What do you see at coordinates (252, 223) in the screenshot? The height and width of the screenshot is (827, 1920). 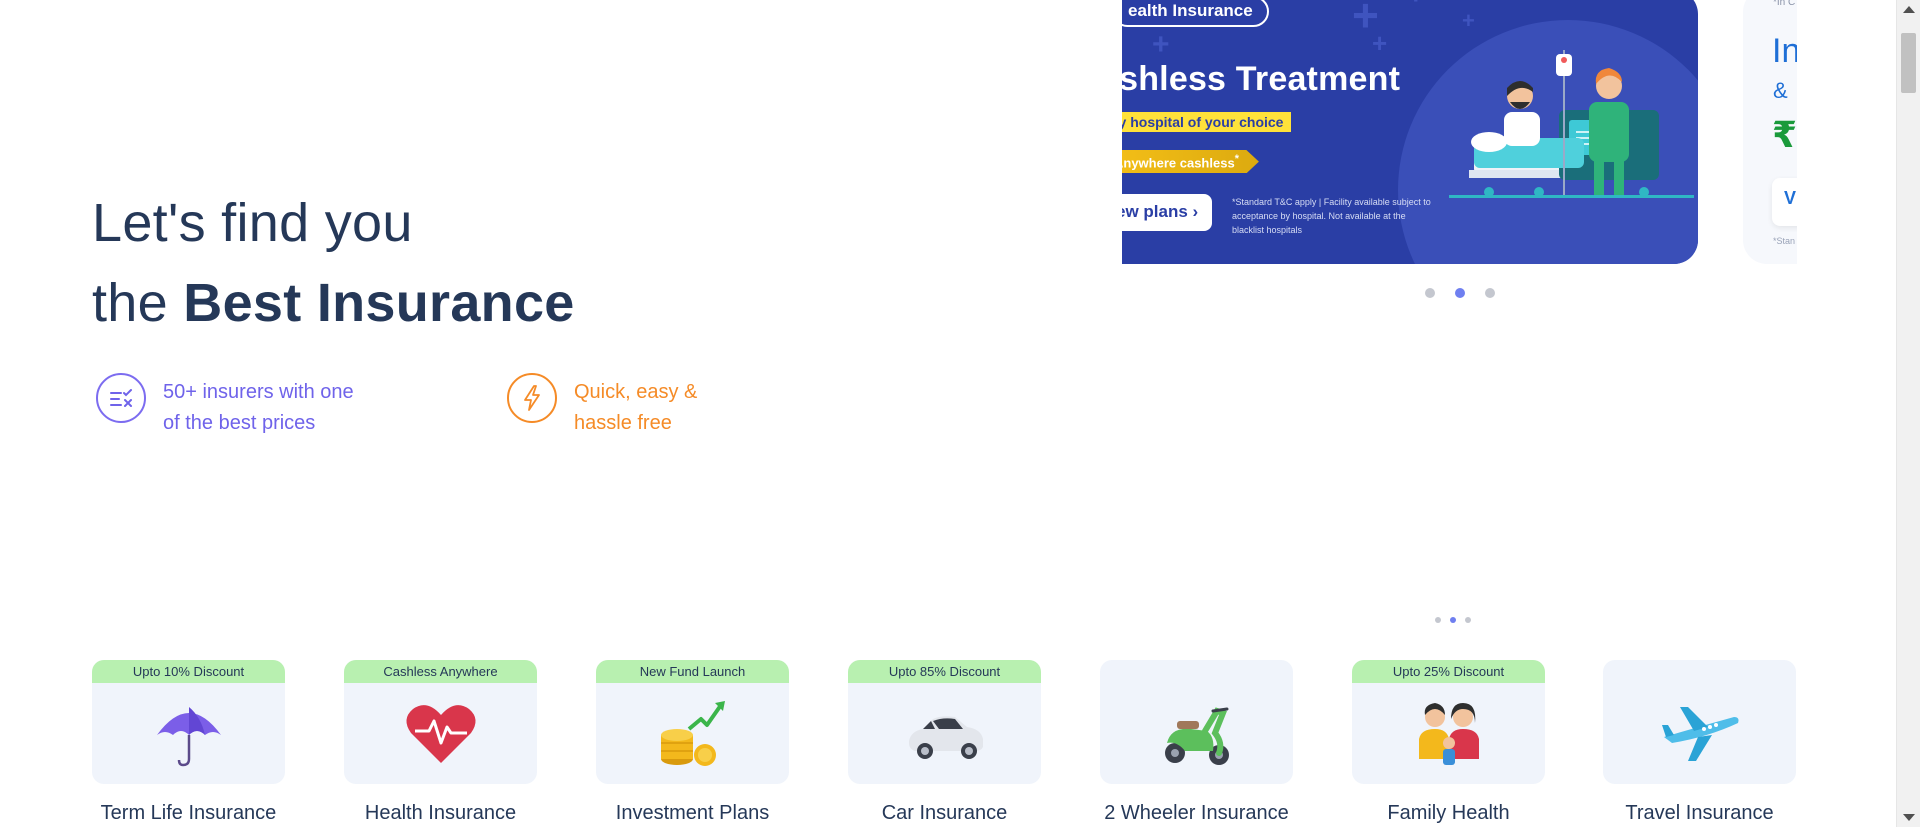 I see `hero-heading-line1: Let's find you` at bounding box center [252, 223].